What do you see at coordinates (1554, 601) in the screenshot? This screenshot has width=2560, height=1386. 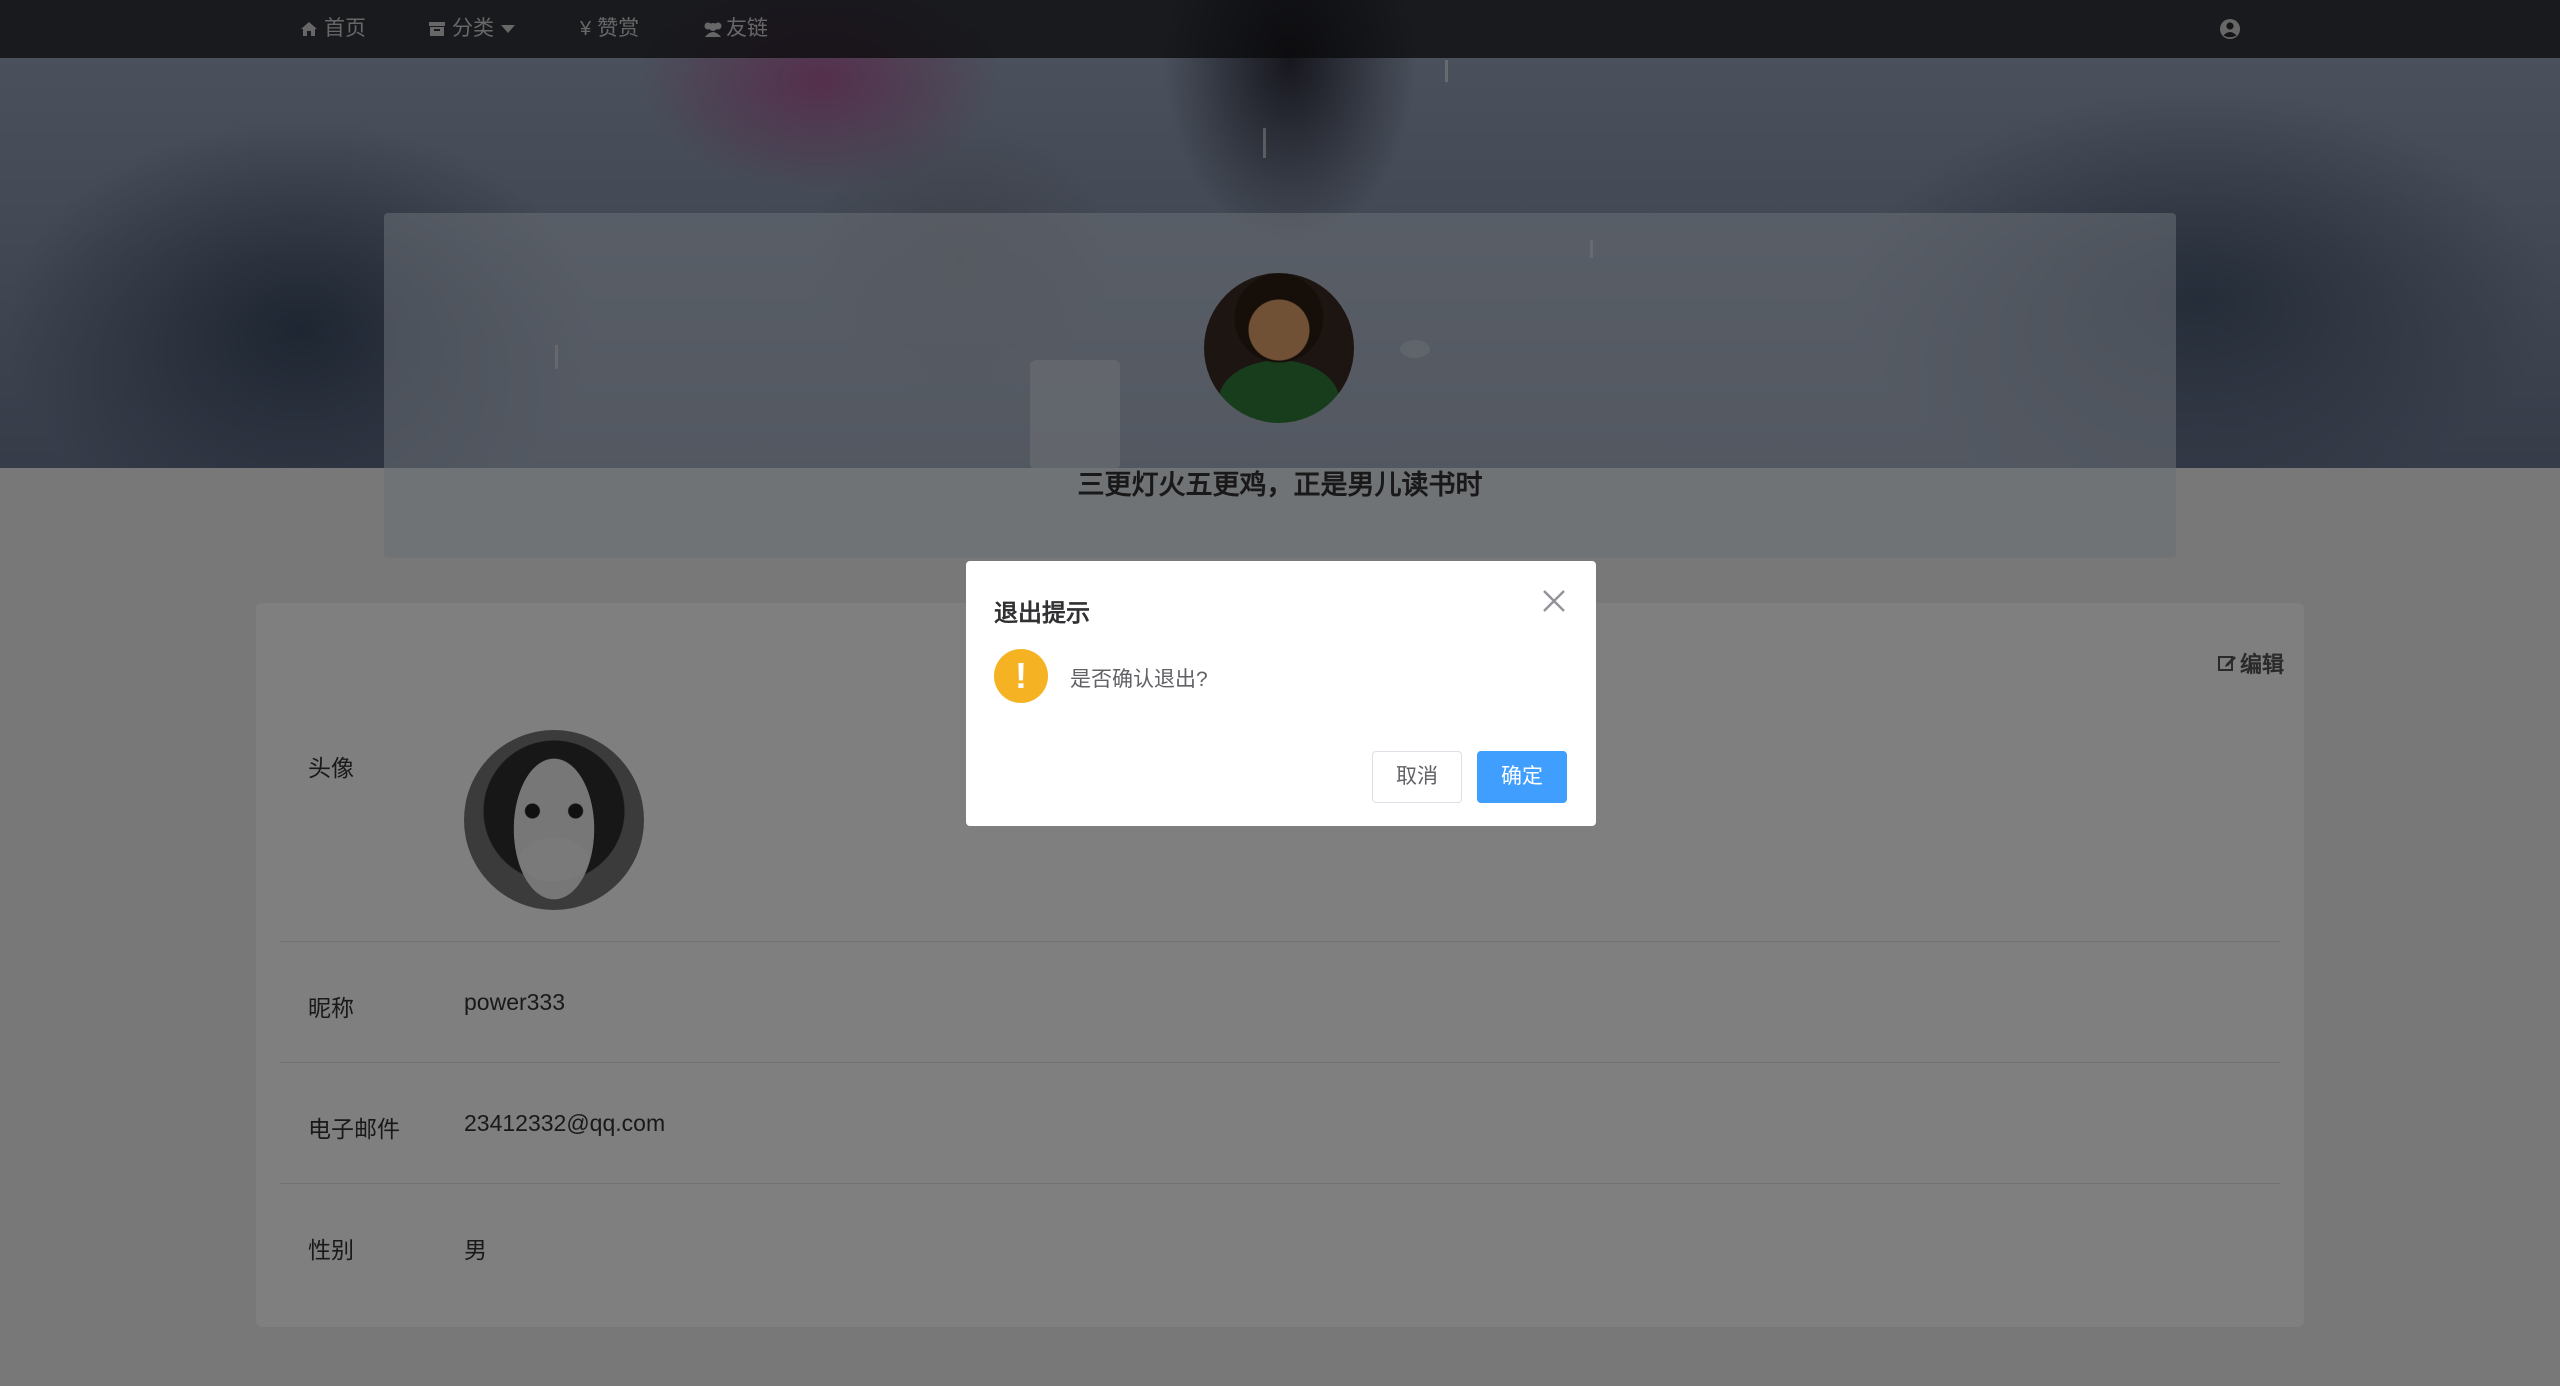 I see `close-icon` at bounding box center [1554, 601].